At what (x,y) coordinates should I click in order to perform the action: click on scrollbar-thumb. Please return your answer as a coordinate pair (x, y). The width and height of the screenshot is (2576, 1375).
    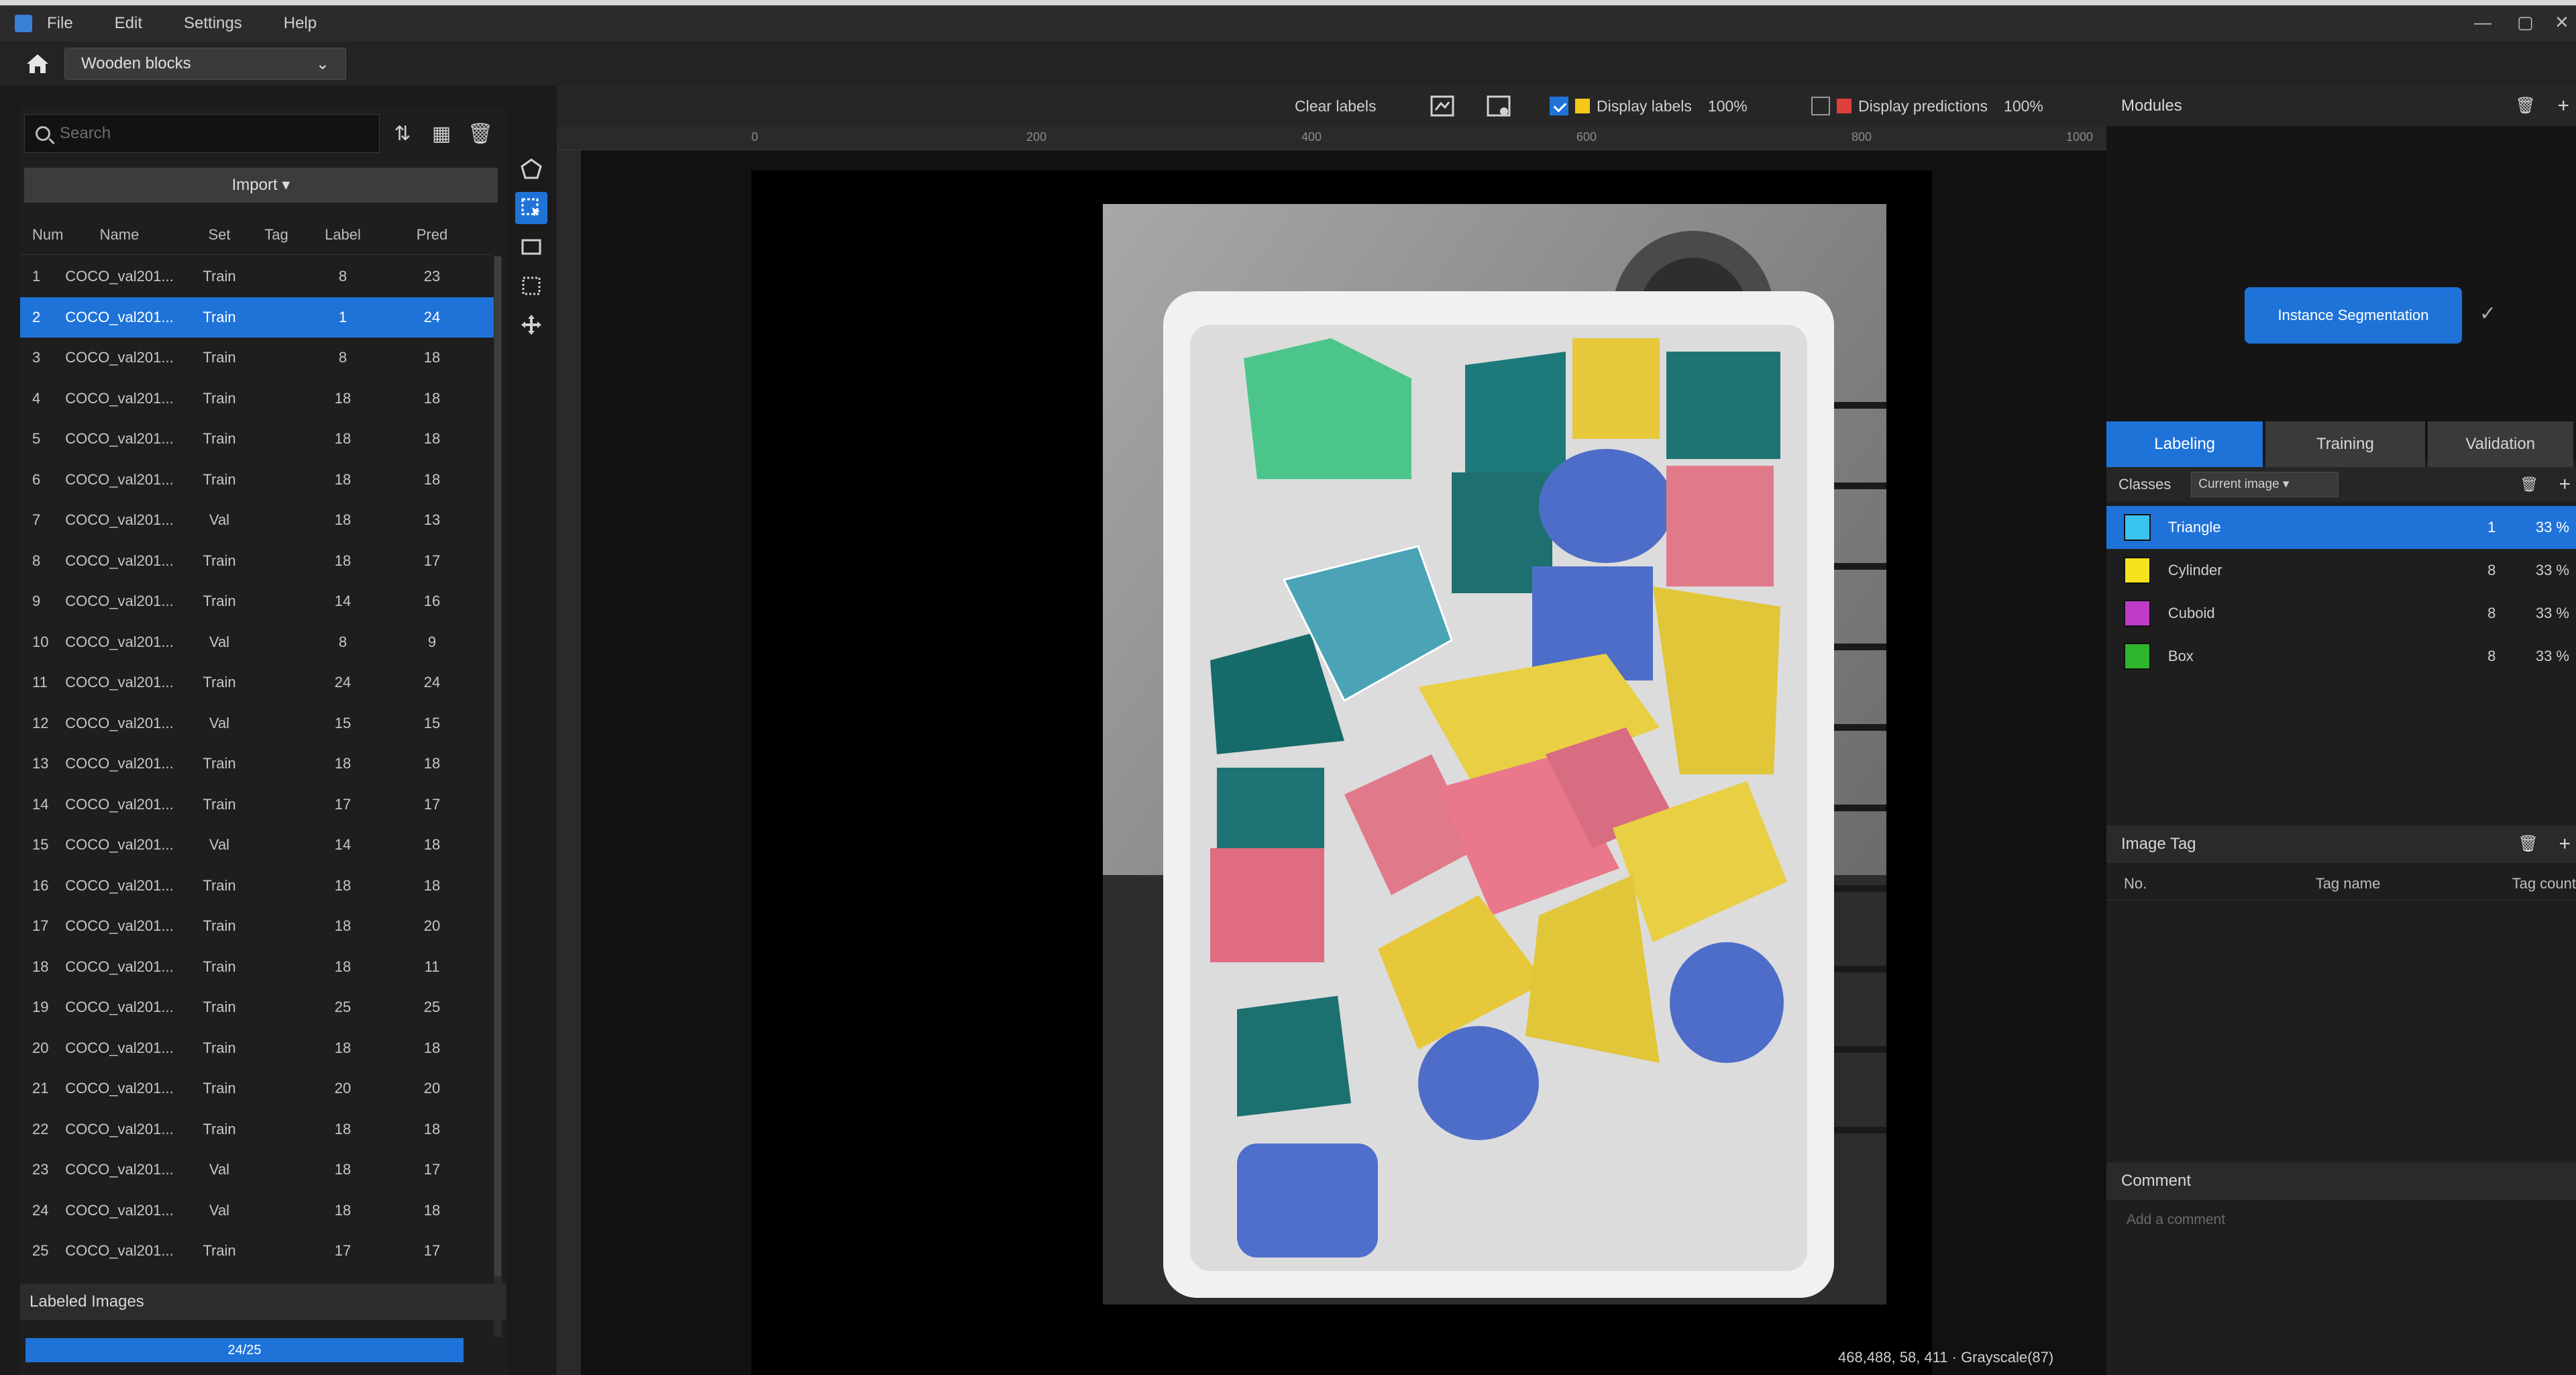
    Looking at the image, I should click on (497, 766).